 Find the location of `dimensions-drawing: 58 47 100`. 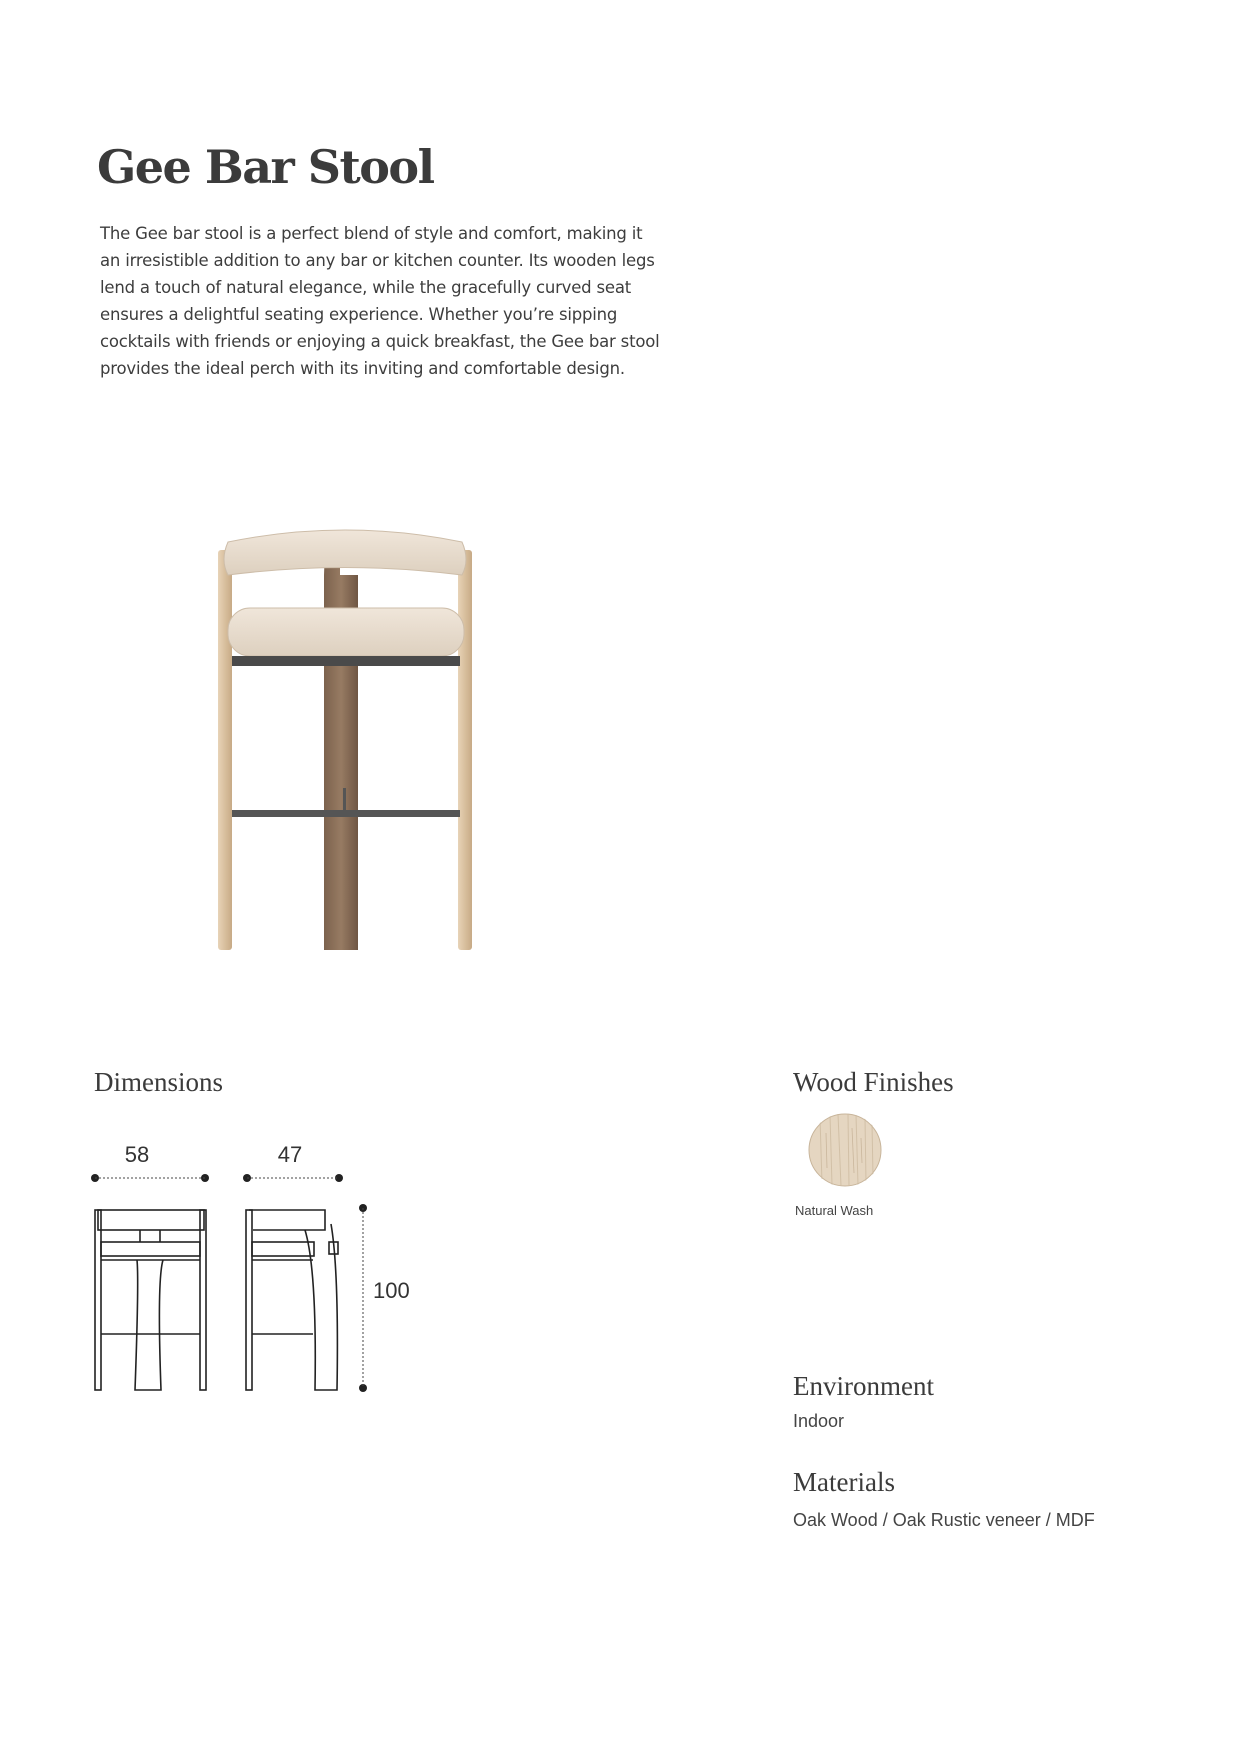

dimensions-drawing: 58 47 100 is located at coordinates (250, 1267).